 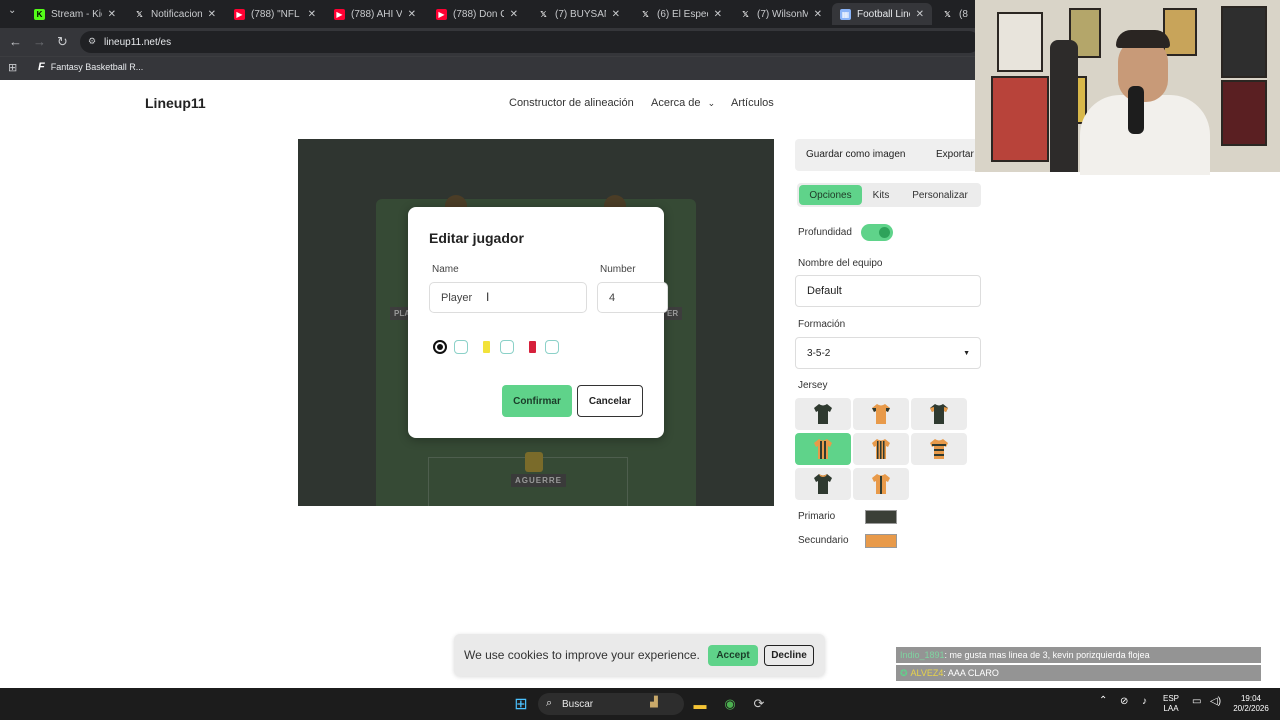 I want to click on language-bottom: LAA, so click(x=1171, y=708).